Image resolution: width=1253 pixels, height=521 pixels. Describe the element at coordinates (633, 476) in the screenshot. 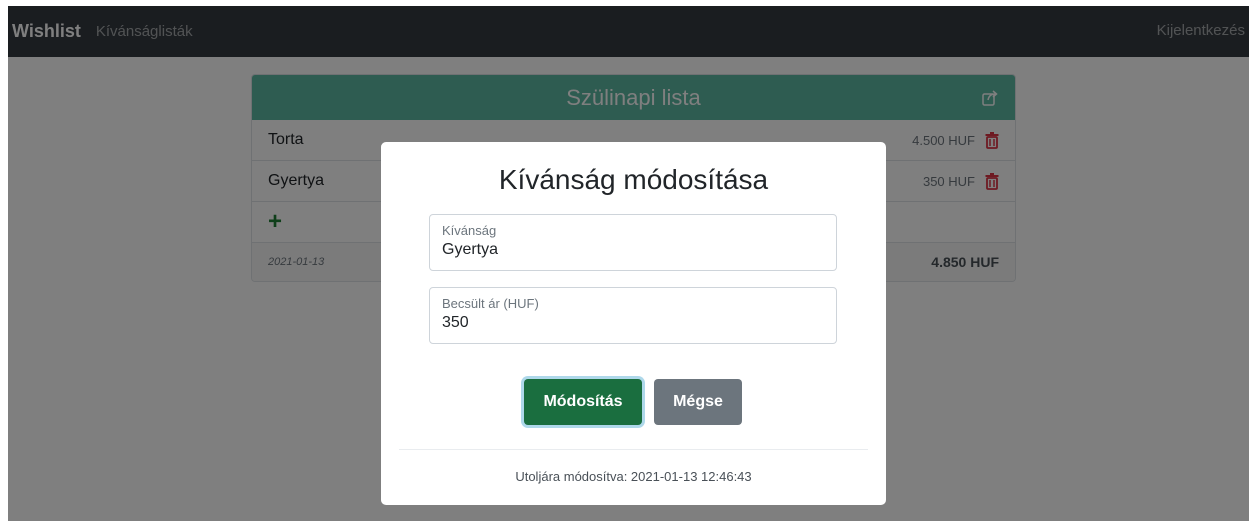

I see `last-modified-text: Utoljára módosítva: 2021-01-13 12:46:43` at that location.